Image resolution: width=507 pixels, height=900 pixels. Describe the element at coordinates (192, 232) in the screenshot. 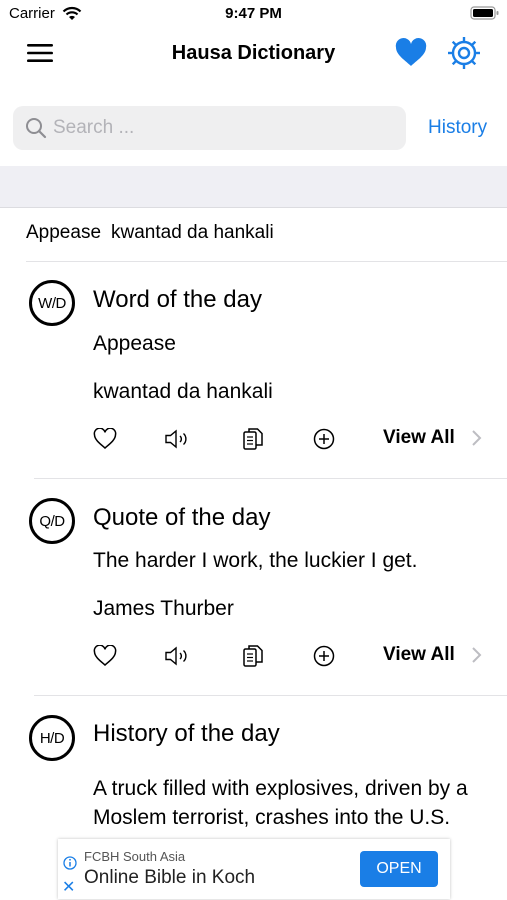

I see `recent-translation: kwantad da hankali` at that location.